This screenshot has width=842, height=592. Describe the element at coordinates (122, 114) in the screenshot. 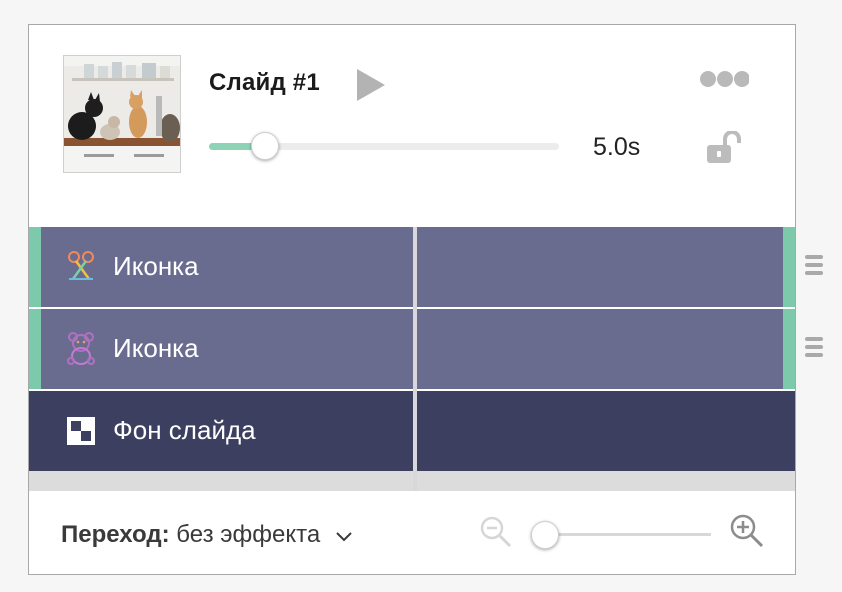

I see `slide-thumbnail` at that location.